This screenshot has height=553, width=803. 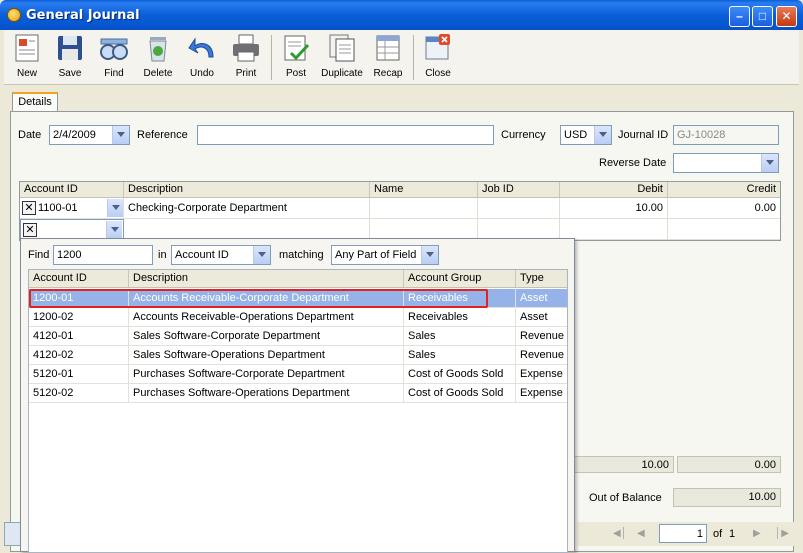 I want to click on description-cell: Checking-Corporate Department, so click(x=247, y=208).